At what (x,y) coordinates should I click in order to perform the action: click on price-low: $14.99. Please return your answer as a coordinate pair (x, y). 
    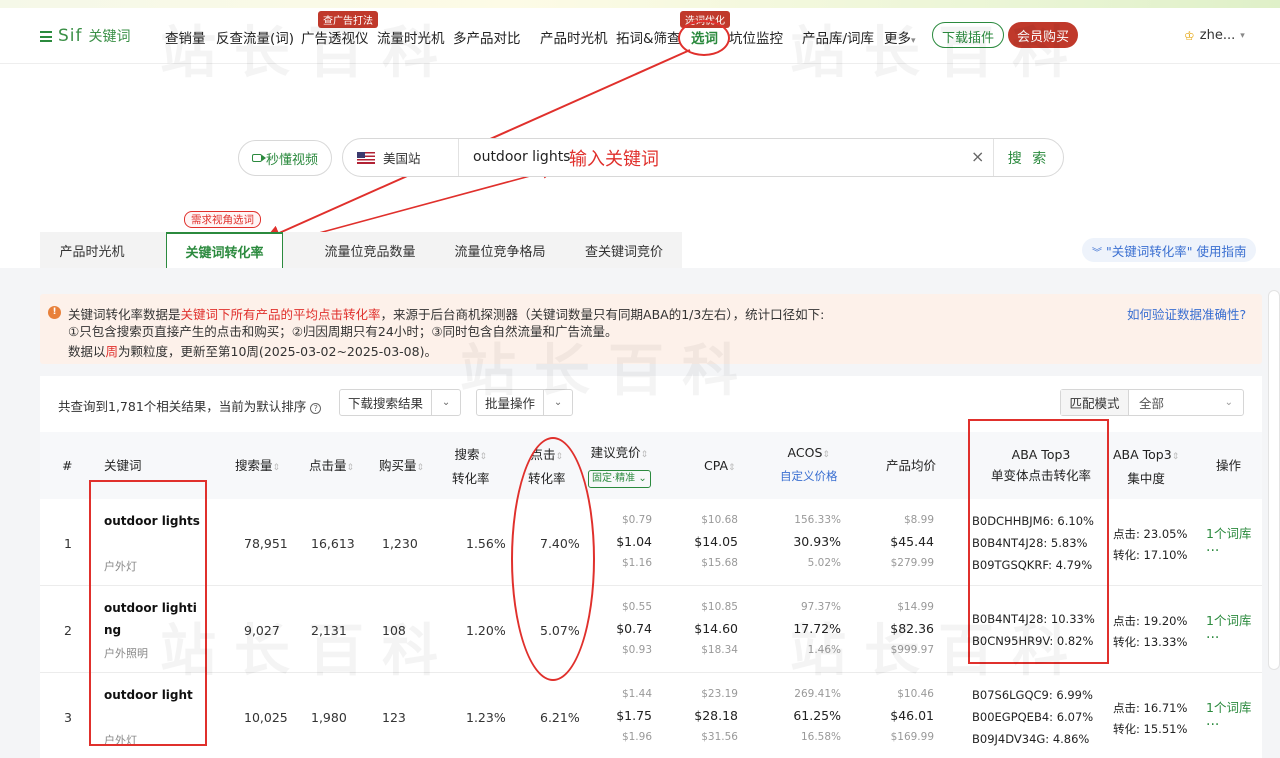
    Looking at the image, I should click on (915, 607).